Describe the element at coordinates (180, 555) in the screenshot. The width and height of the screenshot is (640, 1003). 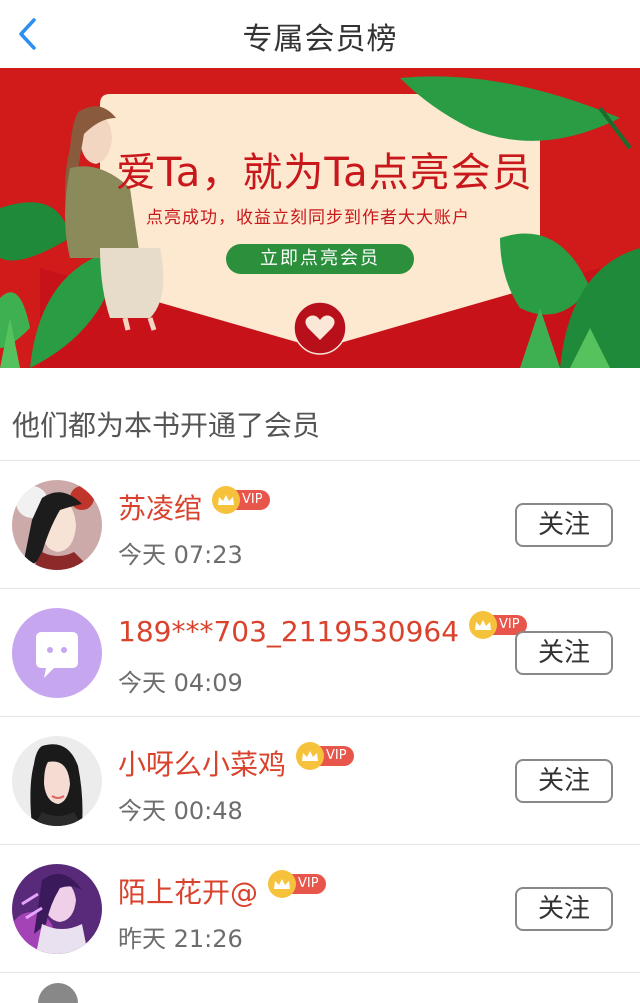
I see `timestamp: 今天 07:23` at that location.